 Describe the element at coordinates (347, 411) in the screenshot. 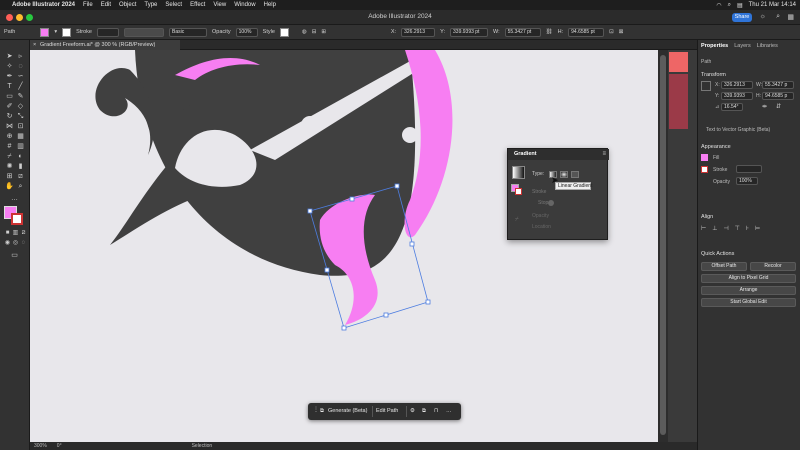

I see `generate-beta-button: Generate (Beta)` at that location.